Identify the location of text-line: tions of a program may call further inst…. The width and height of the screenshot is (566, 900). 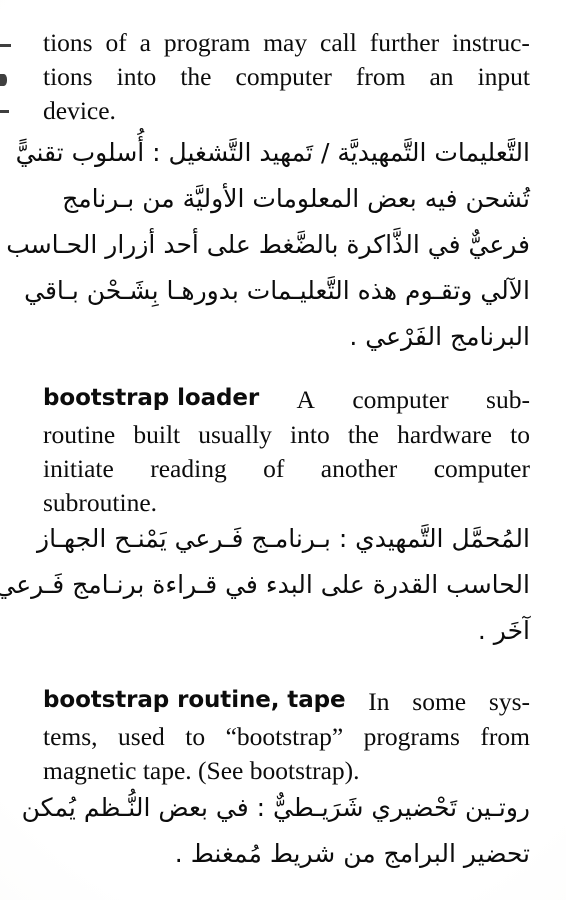
(286, 43).